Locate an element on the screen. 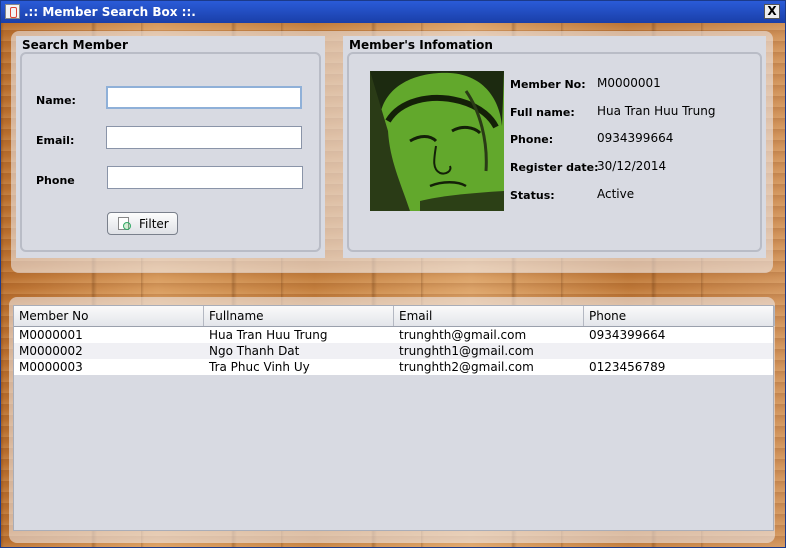 Image resolution: width=786 pixels, height=548 pixels. search-panel-title: Search Member is located at coordinates (75, 45).